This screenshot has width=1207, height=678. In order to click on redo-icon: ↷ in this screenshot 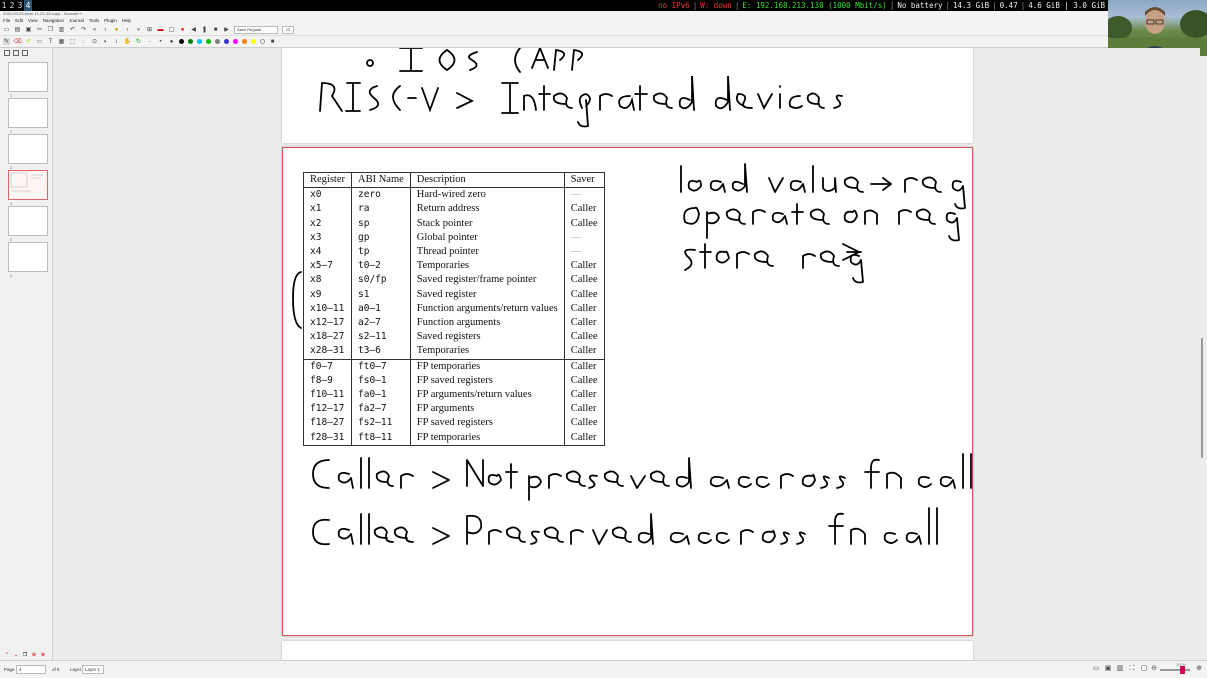, I will do `click(83, 29)`.